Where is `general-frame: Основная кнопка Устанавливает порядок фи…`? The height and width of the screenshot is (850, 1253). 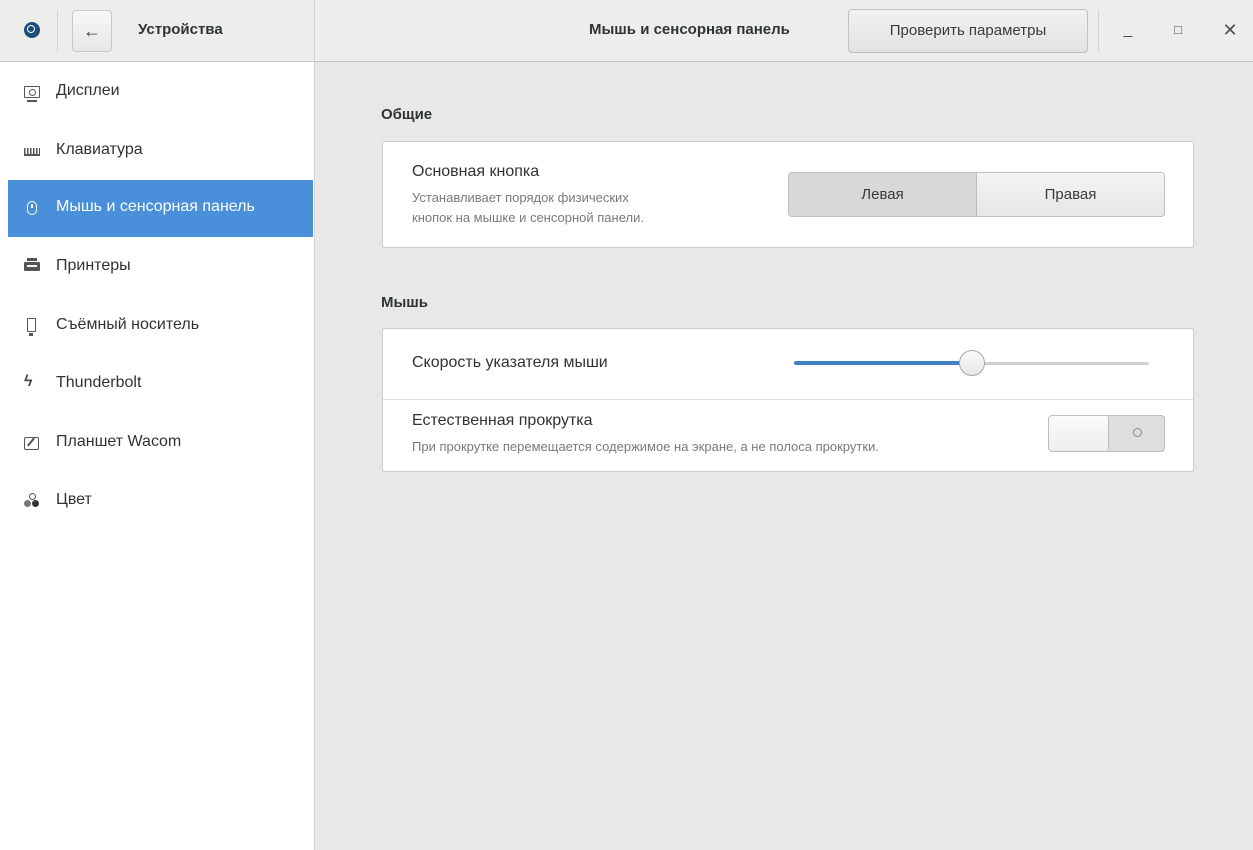
general-frame: Основная кнопка Устанавливает порядок фи… is located at coordinates (788, 194).